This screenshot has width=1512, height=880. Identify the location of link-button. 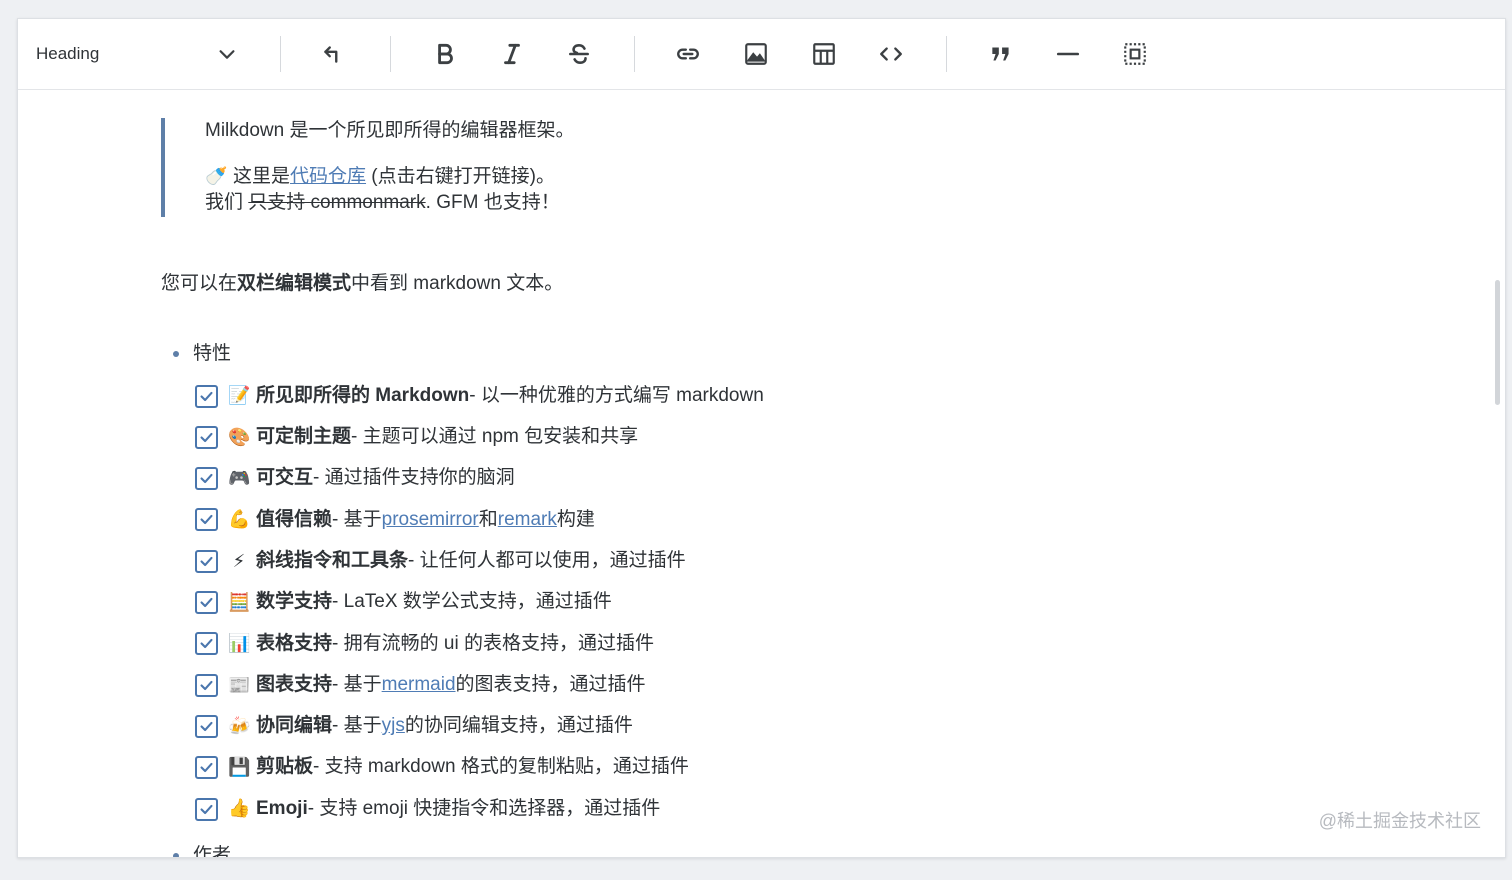
(688, 54).